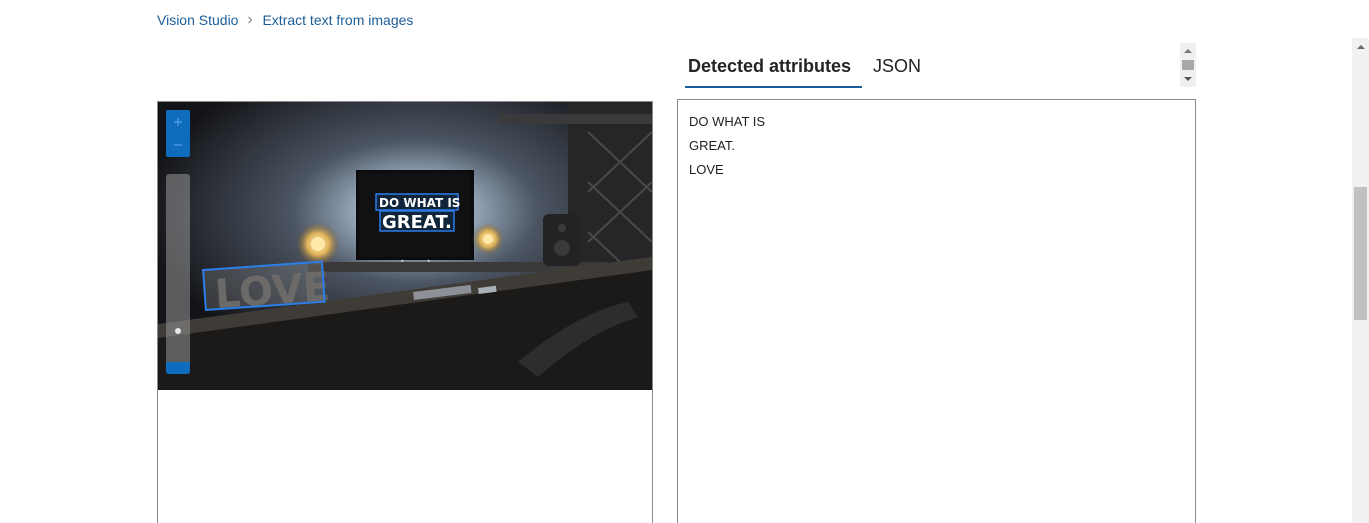 This screenshot has width=1369, height=523. I want to click on caret-down-icon, so click(1188, 79).